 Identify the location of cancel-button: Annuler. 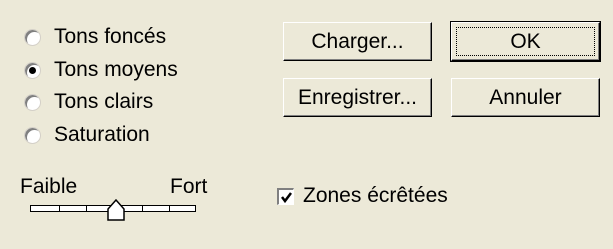
(525, 97).